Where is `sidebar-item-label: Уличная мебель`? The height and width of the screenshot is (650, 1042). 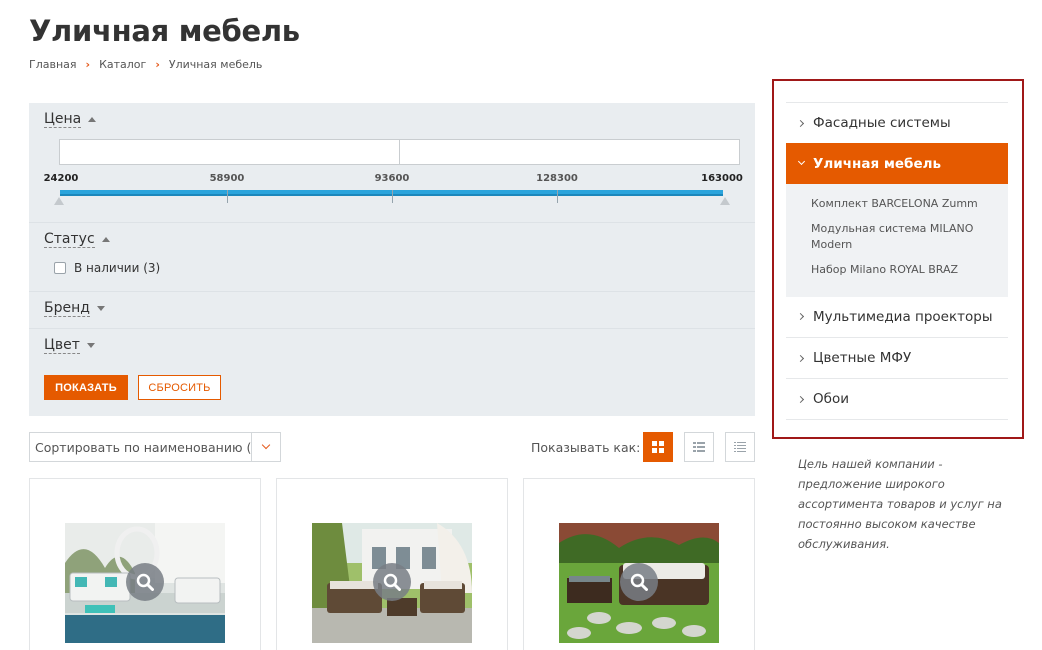
sidebar-item-label: Уличная мебель is located at coordinates (877, 163).